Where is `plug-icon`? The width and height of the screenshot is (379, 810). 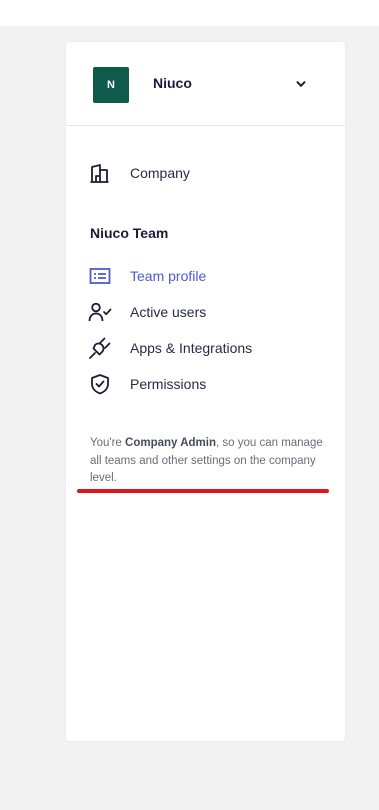
plug-icon is located at coordinates (100, 348).